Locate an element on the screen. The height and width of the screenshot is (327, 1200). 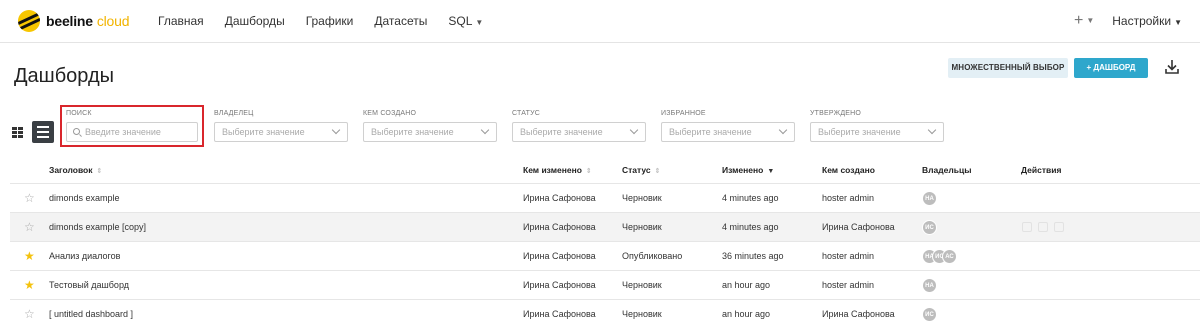
edit-icon is located at coordinates (1059, 227).